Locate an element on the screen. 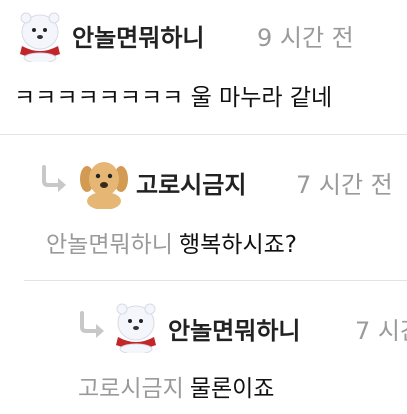 Image resolution: width=407 pixels, height=414 pixels. comment-body: 고로시금지 물론이죠 is located at coordinates (176, 386).